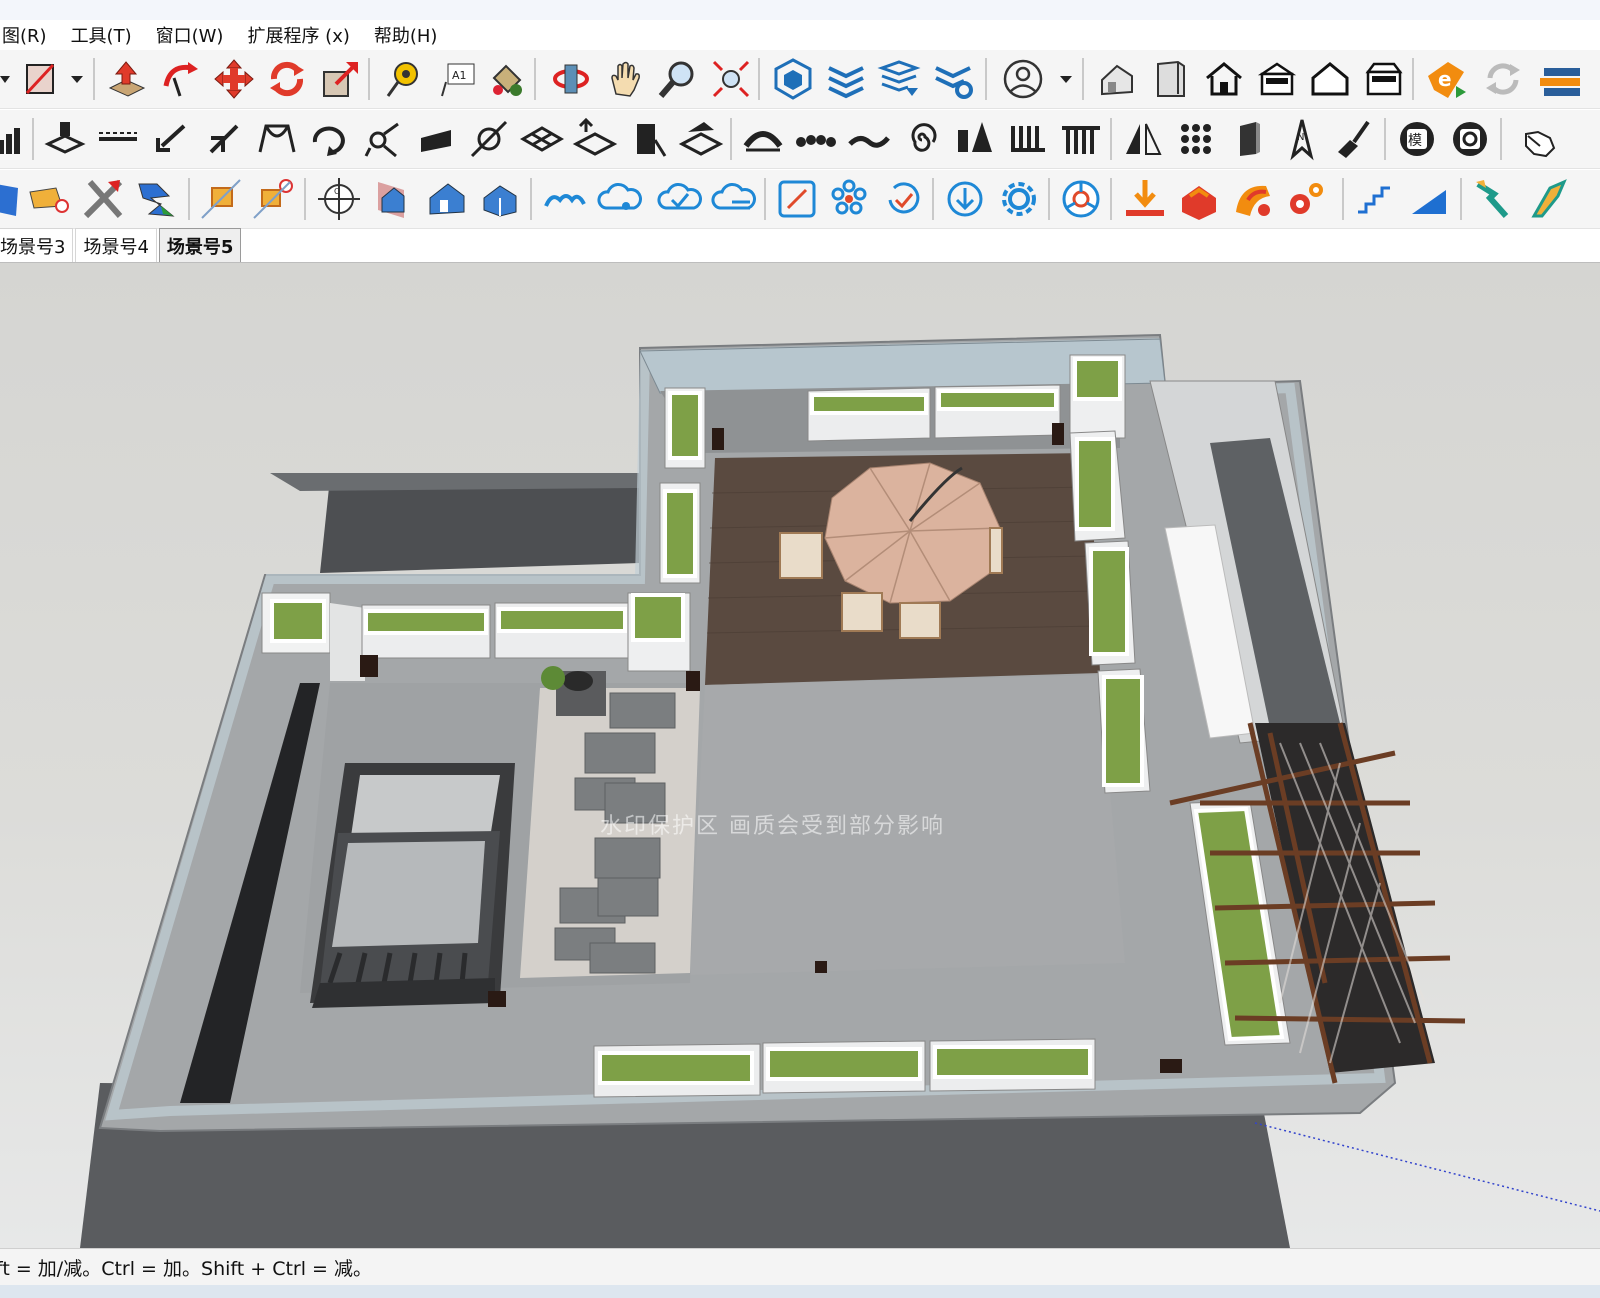 This screenshot has width=1600, height=1298. What do you see at coordinates (337, 191) in the screenshot?
I see `svg-text: C` at bounding box center [337, 191].